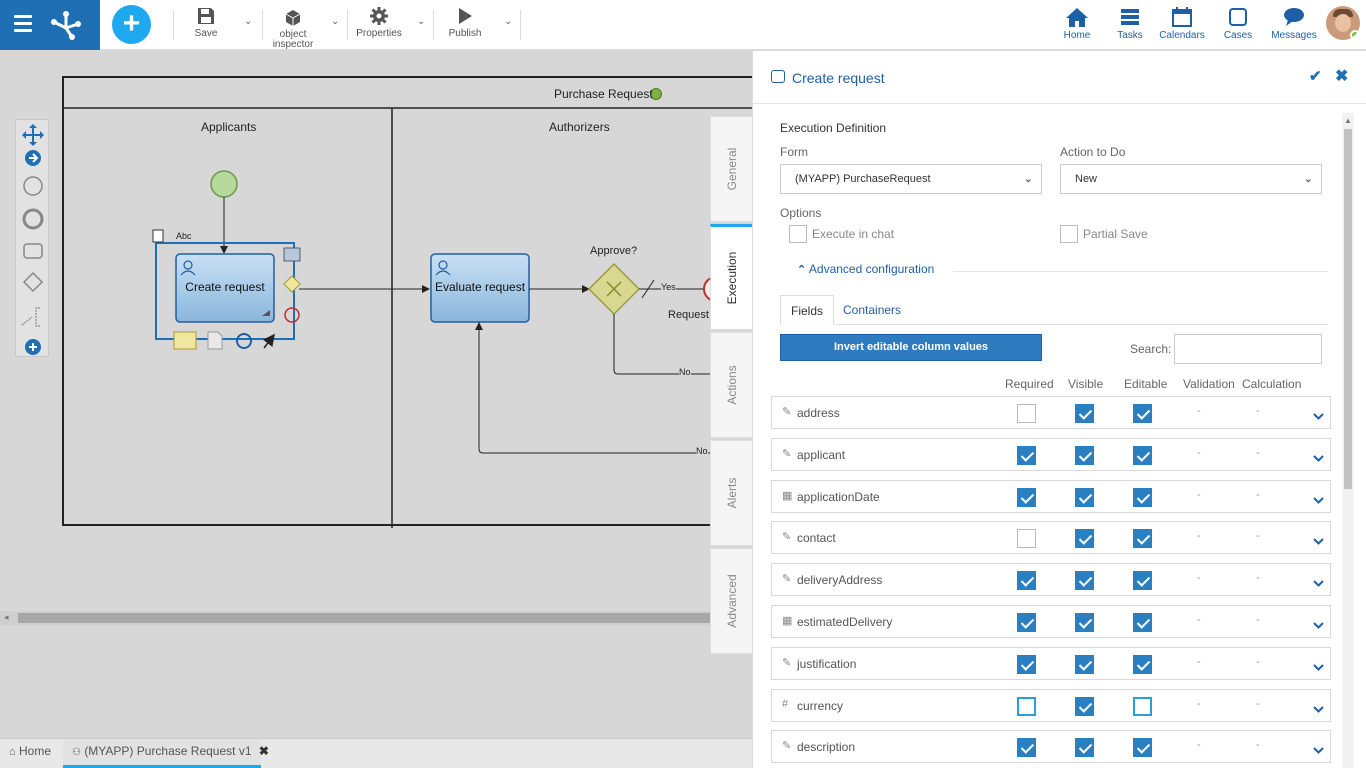 This screenshot has width=1366, height=768. What do you see at coordinates (1077, 23) in the screenshot?
I see `nav-home: Home` at bounding box center [1077, 23].